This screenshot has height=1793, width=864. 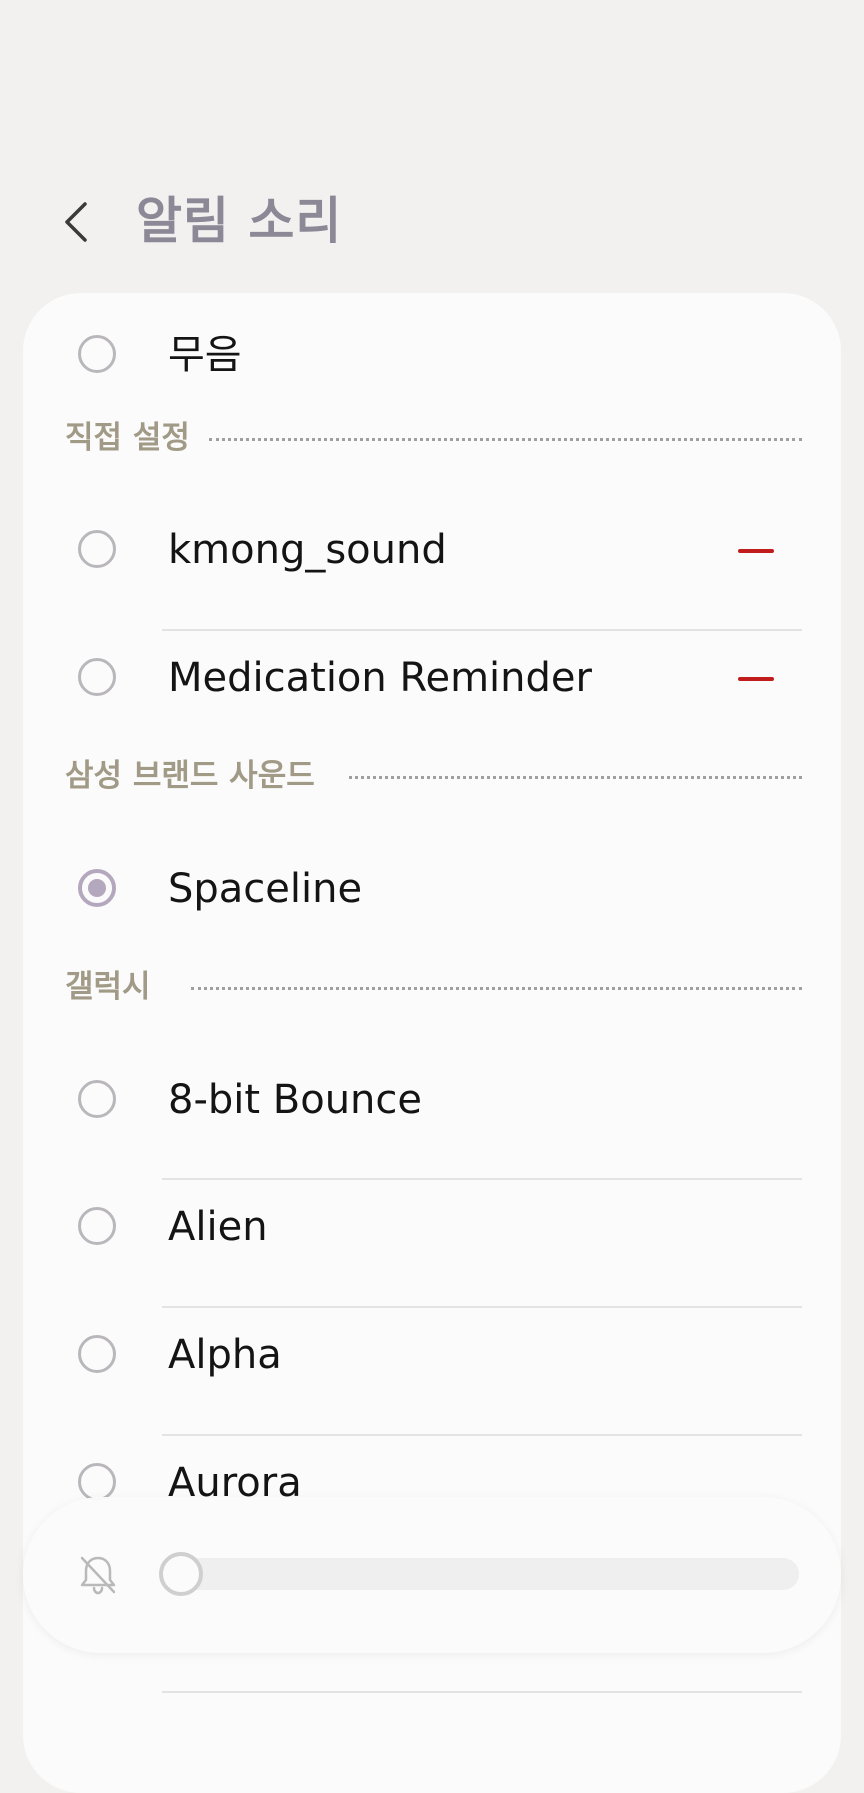 I want to click on list-item-medication-reminder: Medication Reminder, so click(x=432, y=680).